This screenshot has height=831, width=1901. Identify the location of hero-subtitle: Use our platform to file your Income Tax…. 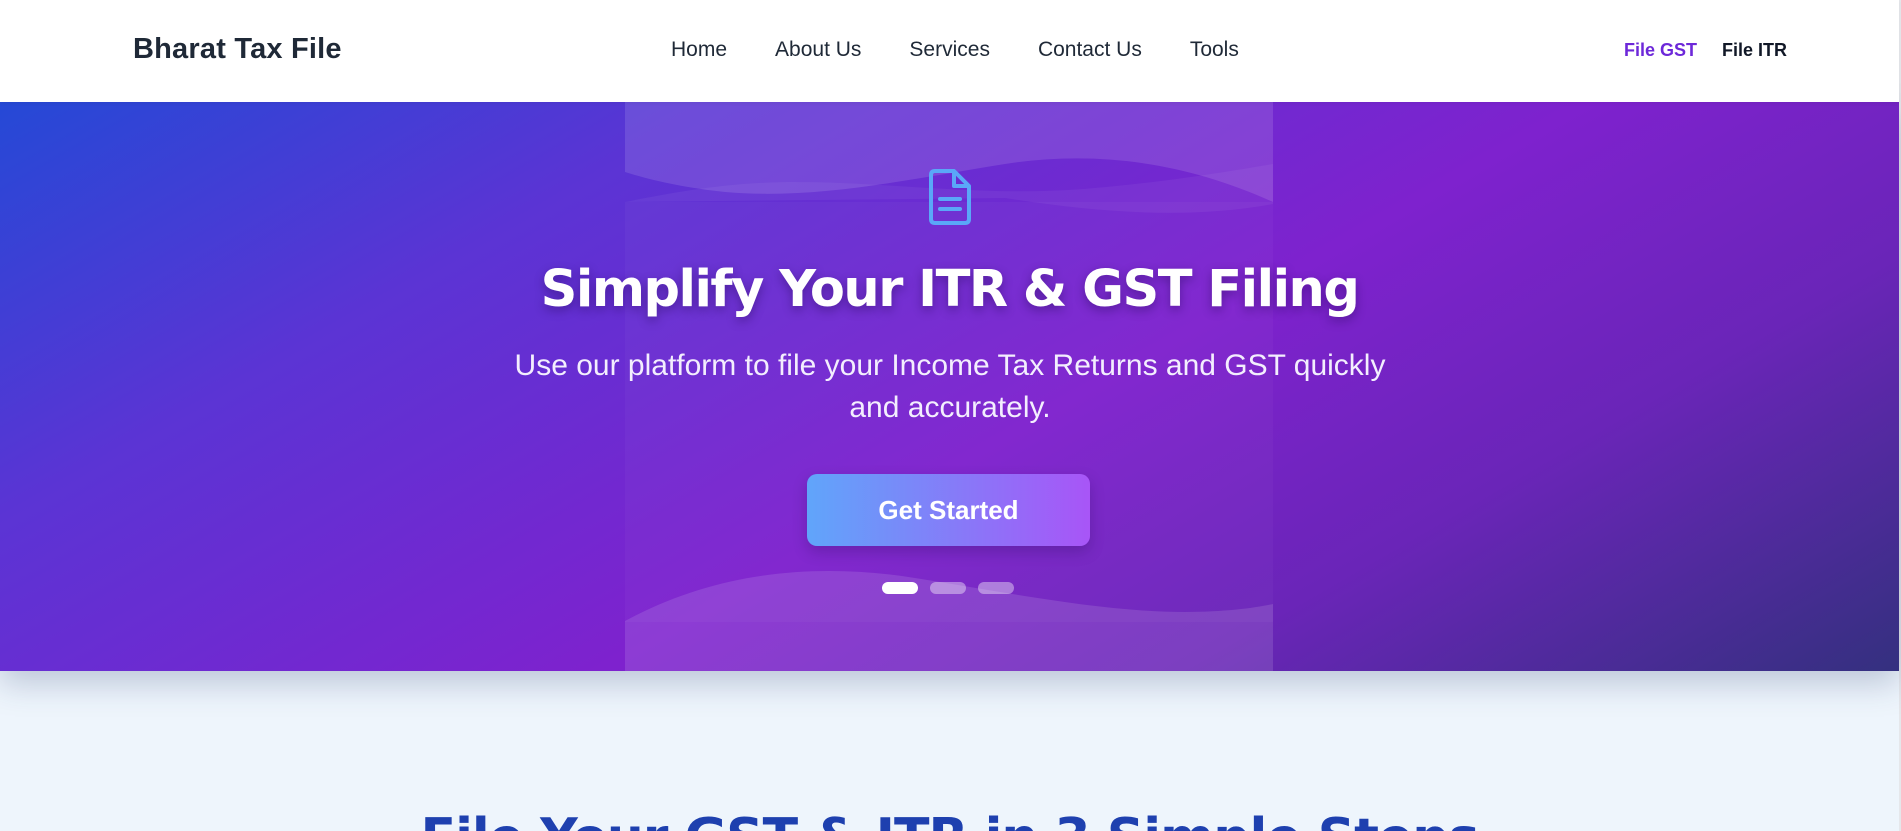
(950, 386).